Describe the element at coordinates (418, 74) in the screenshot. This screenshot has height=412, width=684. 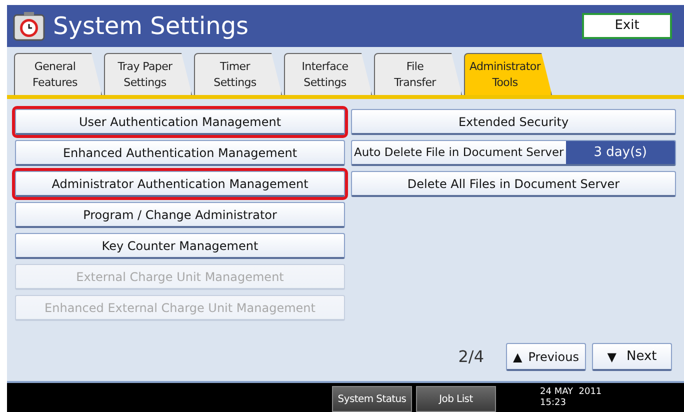
I see `tab: File Transfer` at that location.